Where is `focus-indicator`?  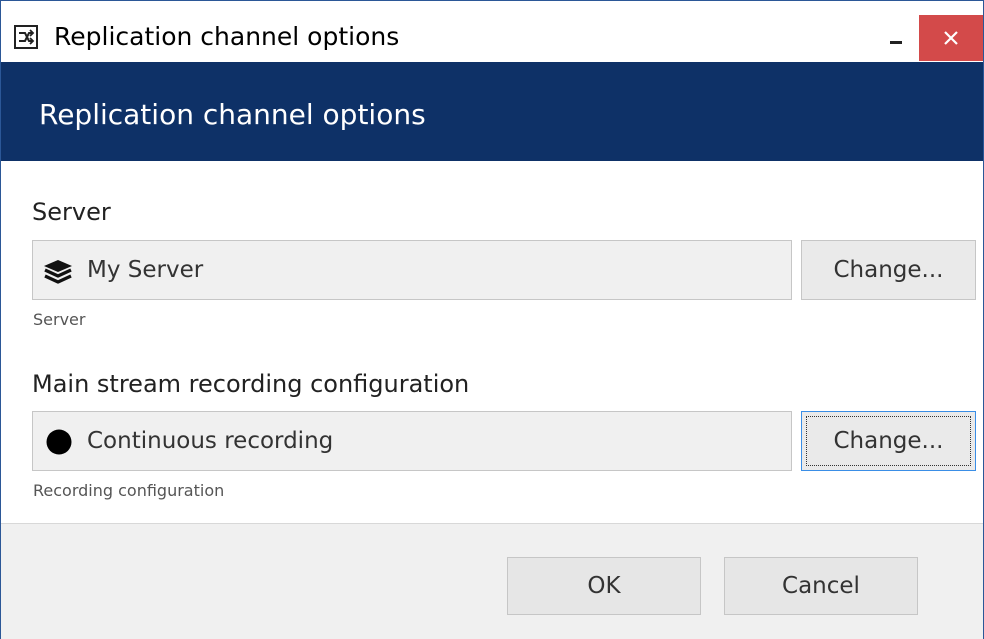 focus-indicator is located at coordinates (888, 441).